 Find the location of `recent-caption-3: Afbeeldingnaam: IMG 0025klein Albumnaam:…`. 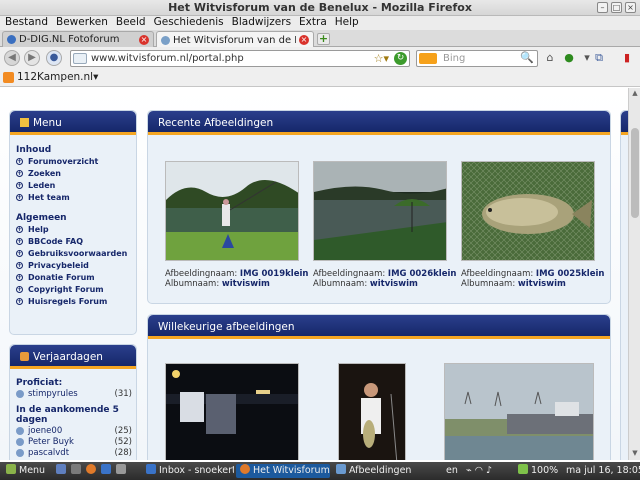

recent-caption-3: Afbeeldingnaam: IMG 0025klein Albumnaam:… is located at coordinates (532, 279).